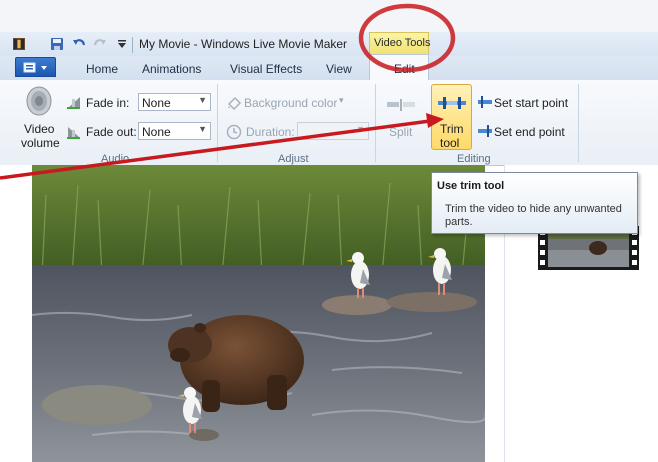 The image size is (658, 462). Describe the element at coordinates (407, 38) in the screenshot. I see `annotation-circle` at that location.